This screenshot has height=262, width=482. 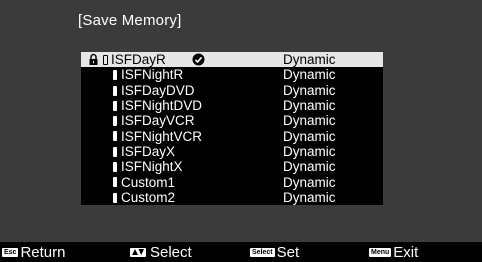 I want to click on memory-row: ISFNightVCR Dynamic, so click(x=232, y=136).